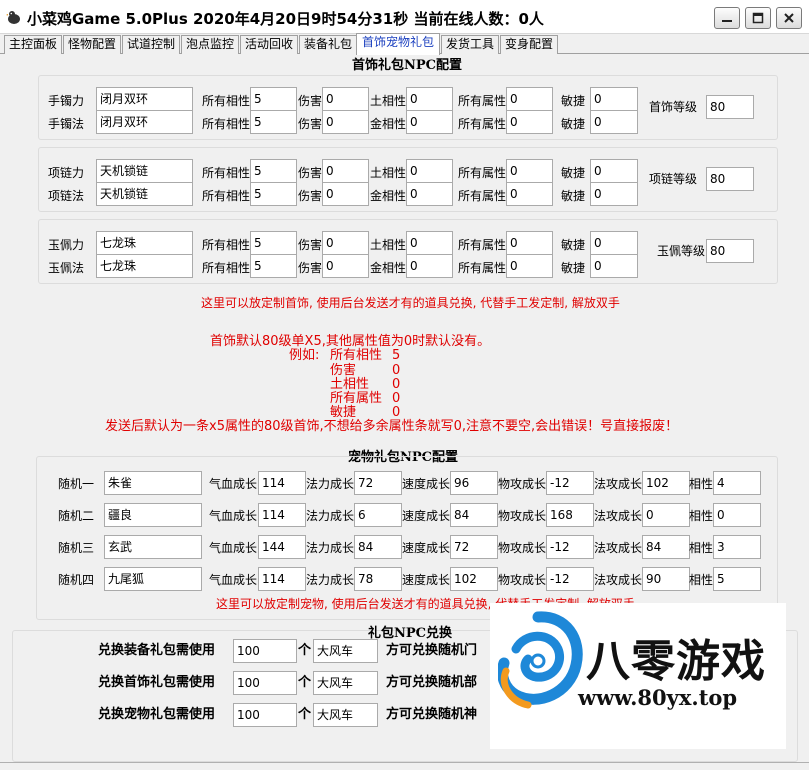  Describe the element at coordinates (378, 483) in the screenshot. I see `mp-growth-input: 72` at that location.